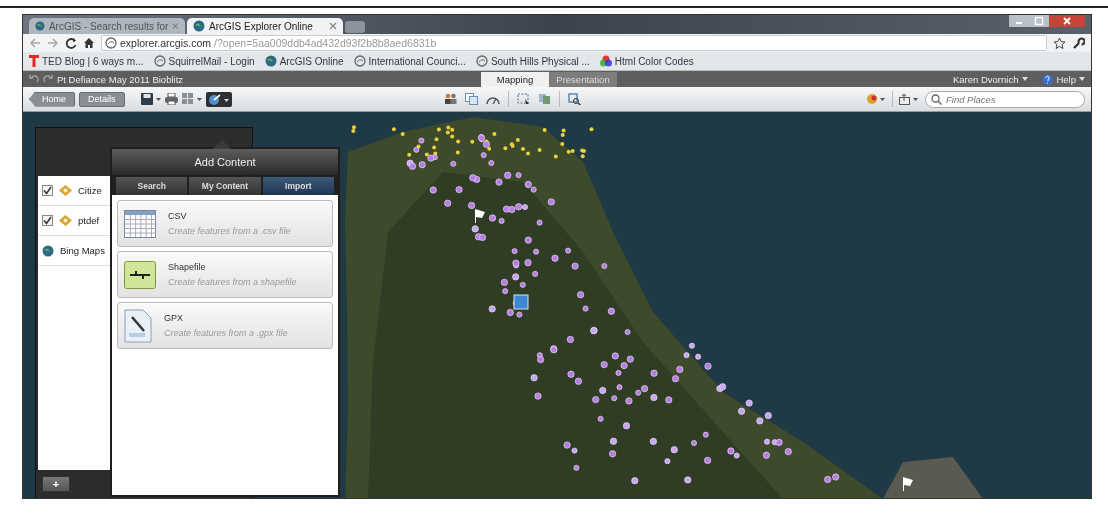  What do you see at coordinates (1005, 99) in the screenshot?
I see `search-field: Find Places` at bounding box center [1005, 99].